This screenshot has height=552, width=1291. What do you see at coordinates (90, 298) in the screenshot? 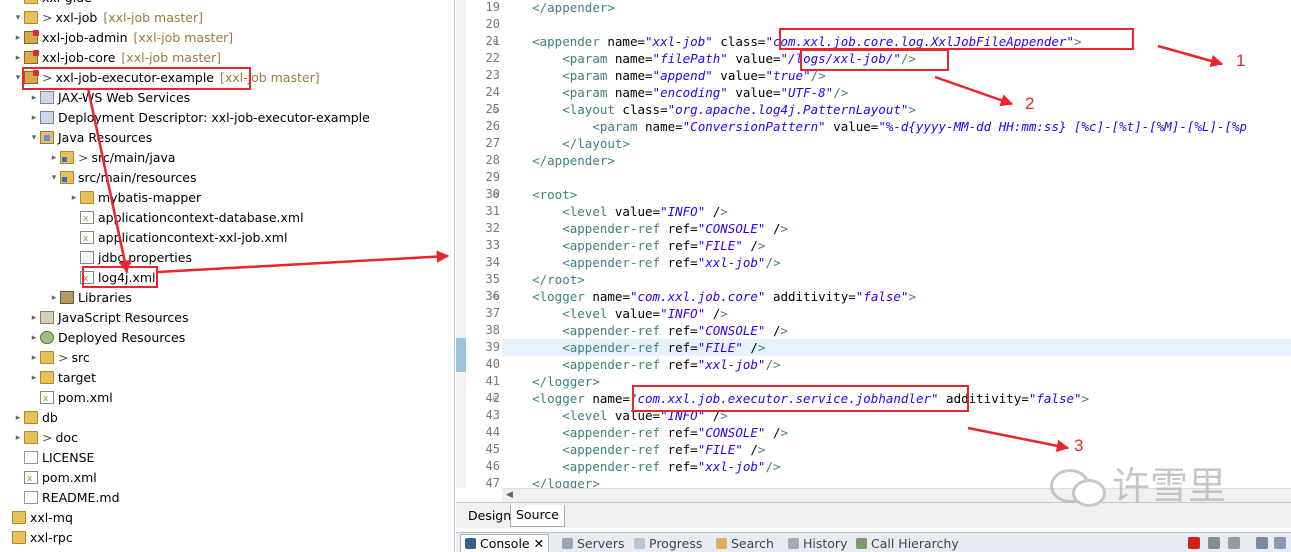
I see `tree-item: ▸ Libraries` at bounding box center [90, 298].